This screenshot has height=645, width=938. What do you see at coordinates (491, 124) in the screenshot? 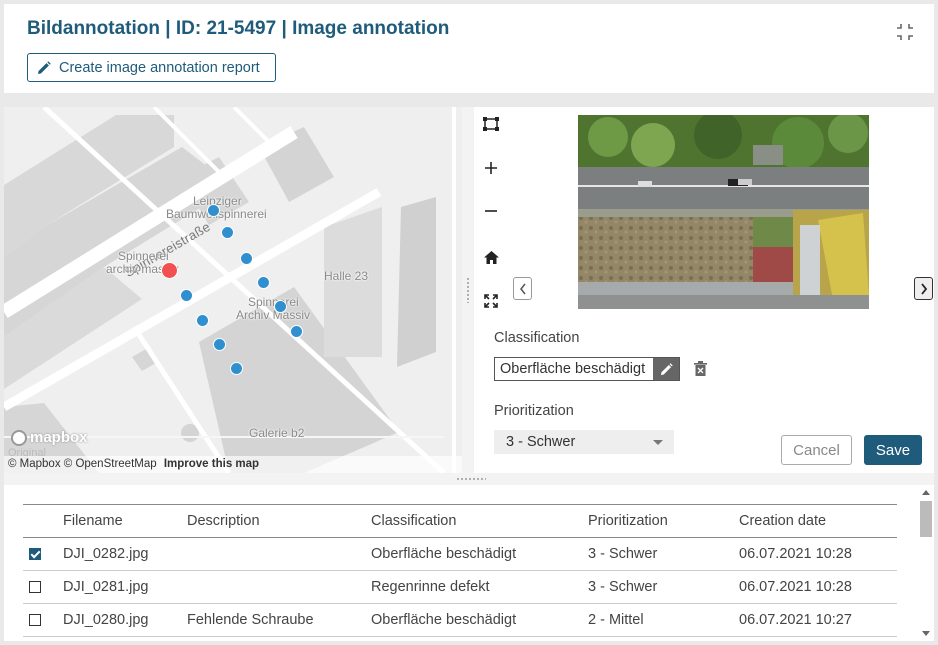
I see `rectangle-select-icon` at bounding box center [491, 124].